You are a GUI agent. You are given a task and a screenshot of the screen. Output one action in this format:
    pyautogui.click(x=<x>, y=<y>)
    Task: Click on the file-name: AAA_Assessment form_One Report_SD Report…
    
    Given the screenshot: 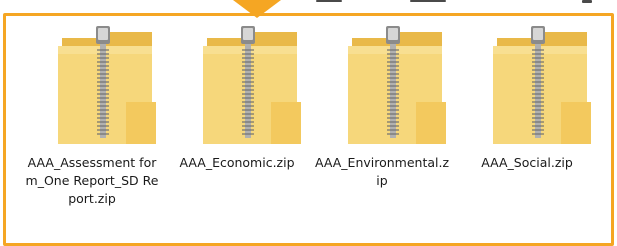 What is the action you would take?
    pyautogui.click(x=92, y=180)
    